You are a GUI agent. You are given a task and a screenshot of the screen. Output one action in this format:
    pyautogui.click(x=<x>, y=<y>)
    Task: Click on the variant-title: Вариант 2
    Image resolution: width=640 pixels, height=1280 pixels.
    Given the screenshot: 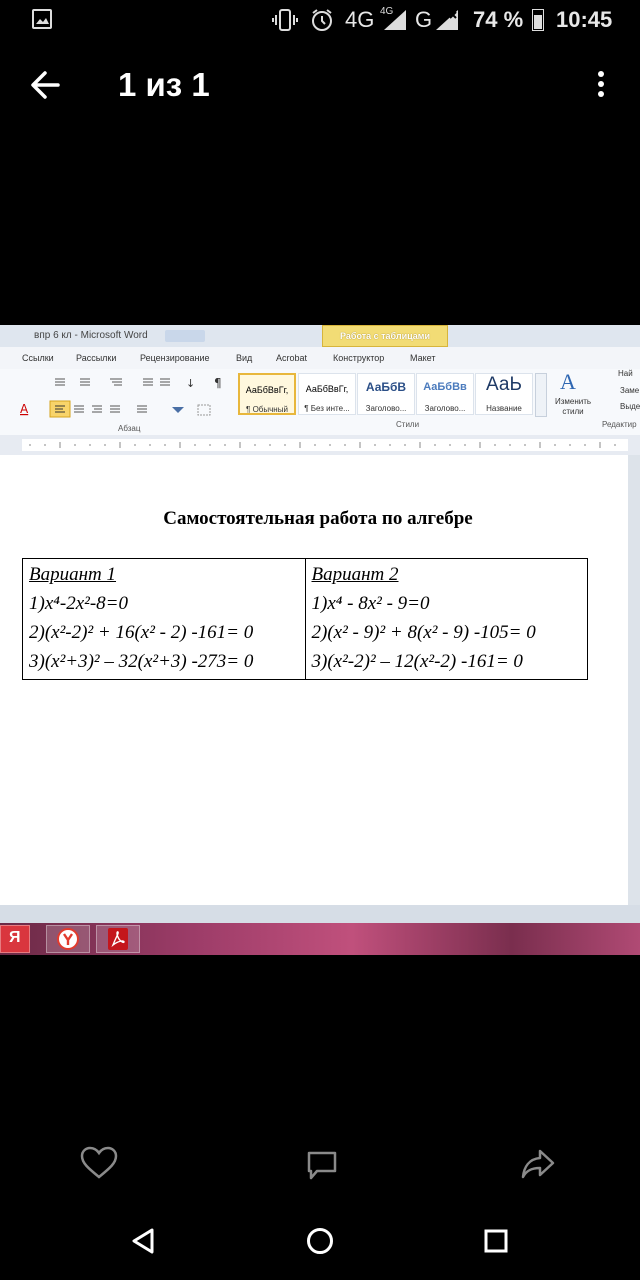 What is the action you would take?
    pyautogui.click(x=355, y=574)
    